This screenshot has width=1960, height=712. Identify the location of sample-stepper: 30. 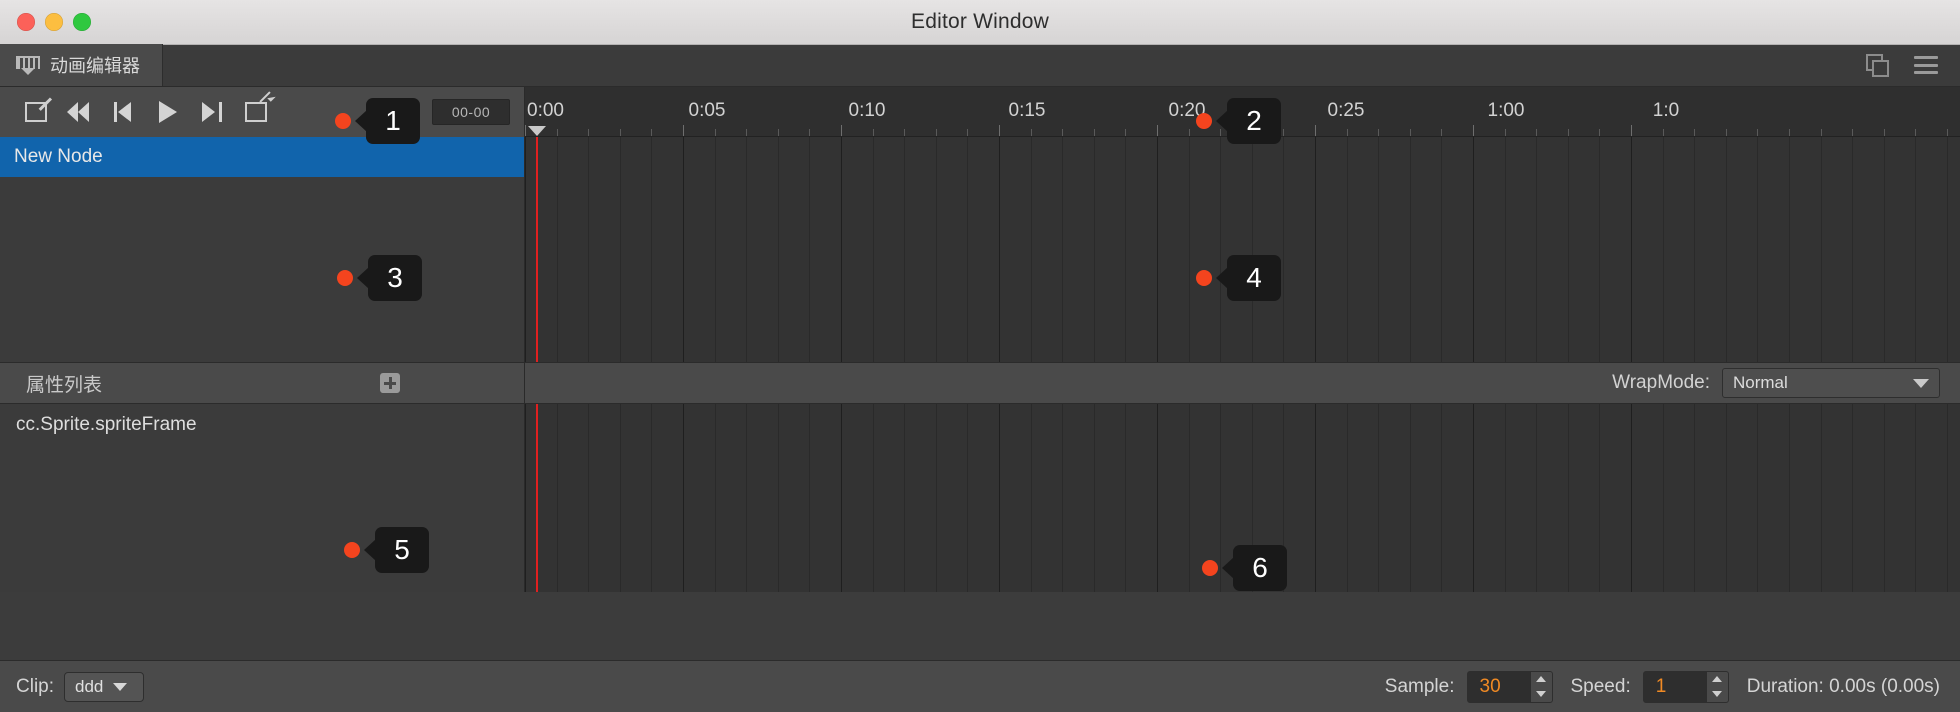
(1509, 686).